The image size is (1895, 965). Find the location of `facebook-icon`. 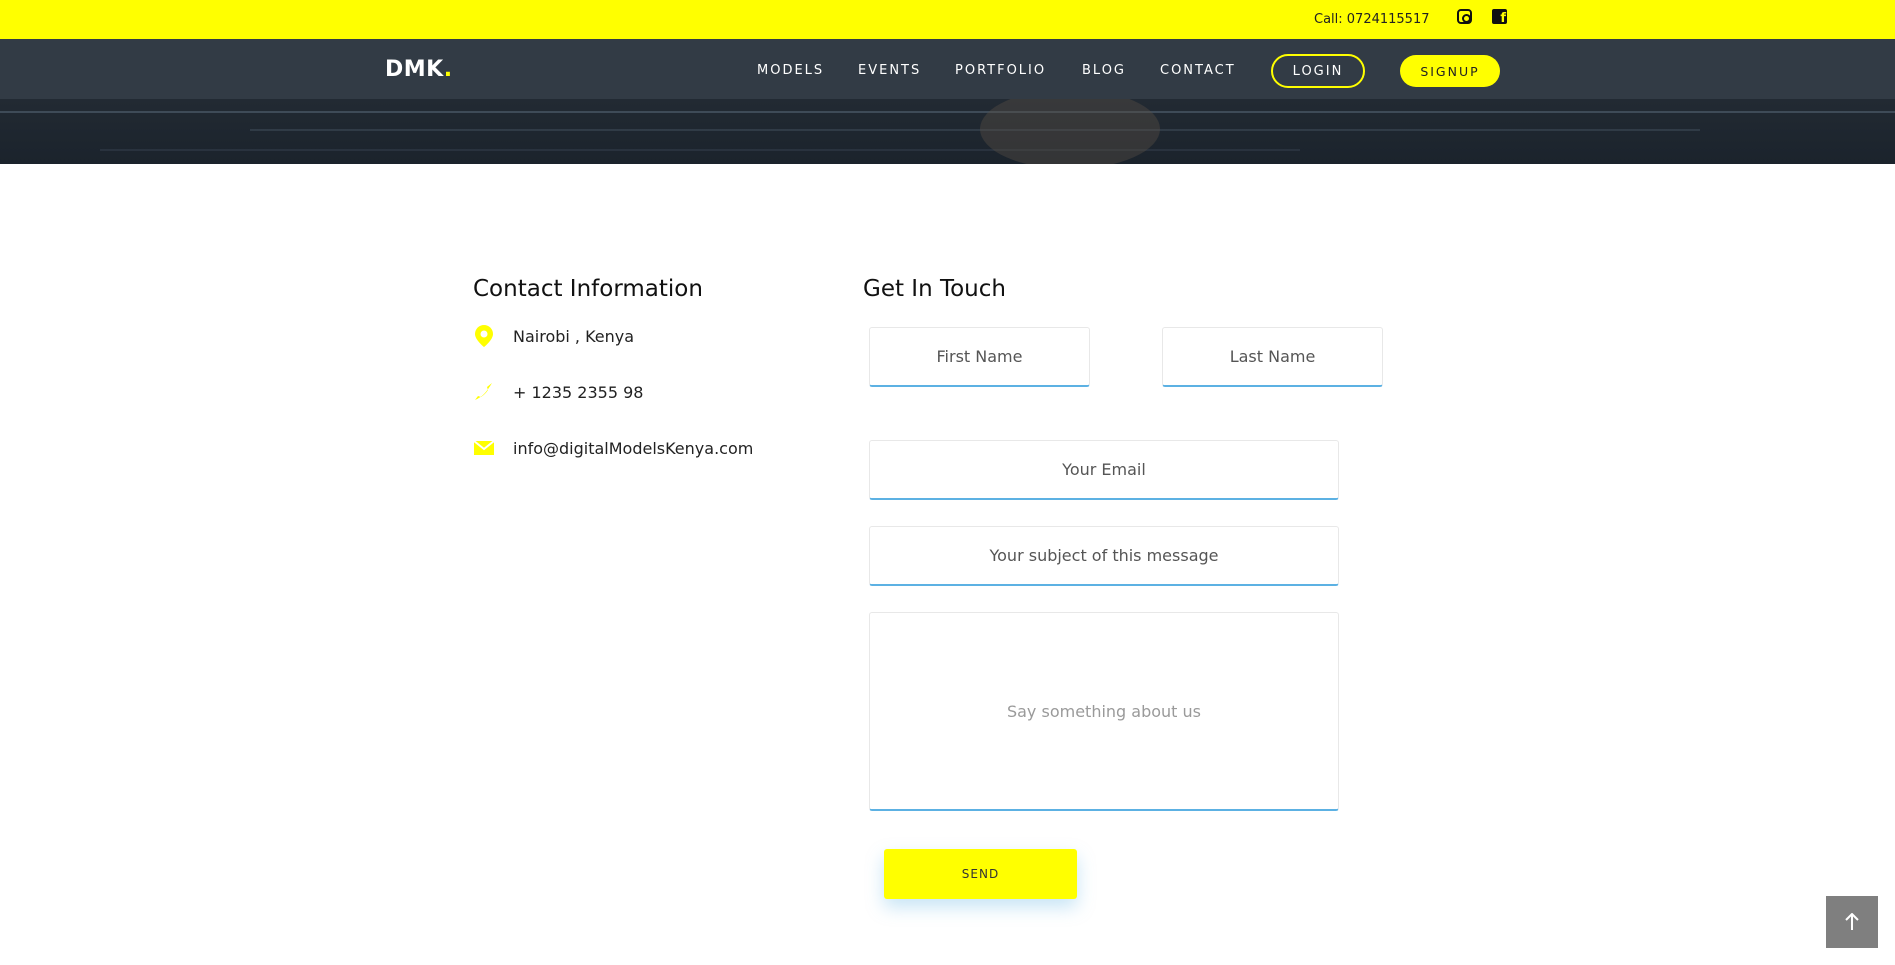

facebook-icon is located at coordinates (1499, 17).